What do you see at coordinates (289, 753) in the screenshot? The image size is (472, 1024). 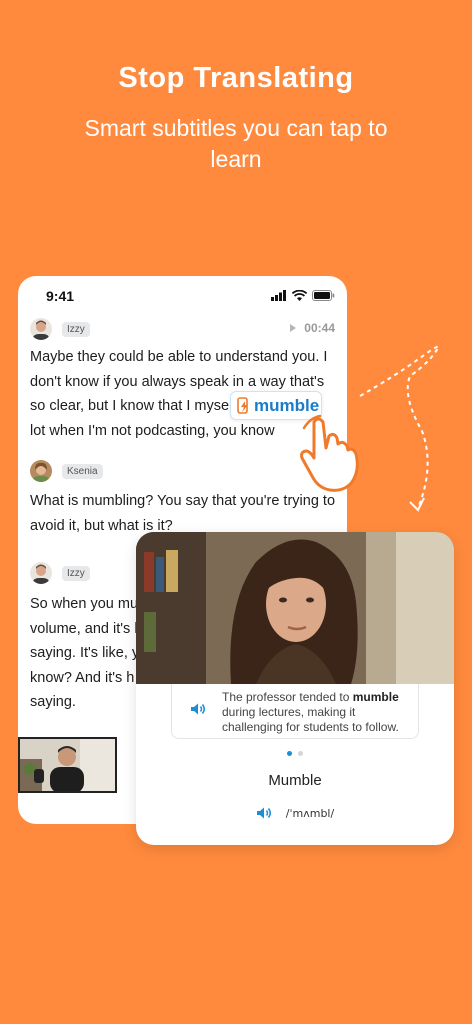 I see `page-dot-active` at bounding box center [289, 753].